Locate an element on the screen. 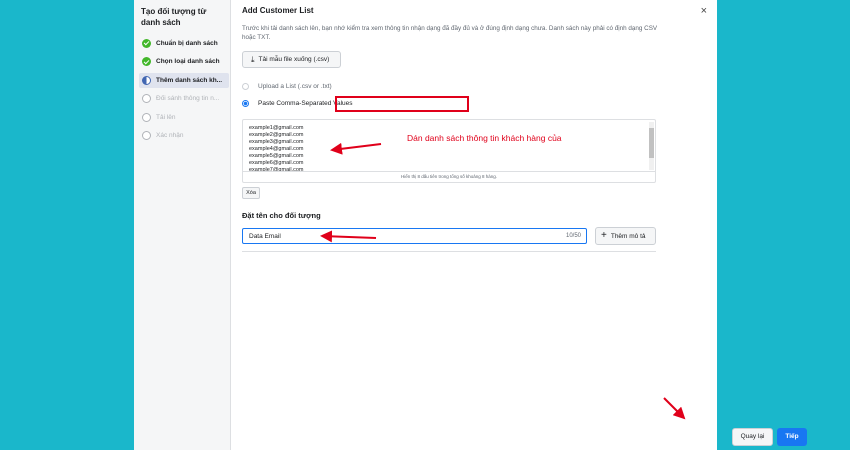 This screenshot has width=850, height=450. audience-name-input: Data Email 10/50 is located at coordinates (414, 236).